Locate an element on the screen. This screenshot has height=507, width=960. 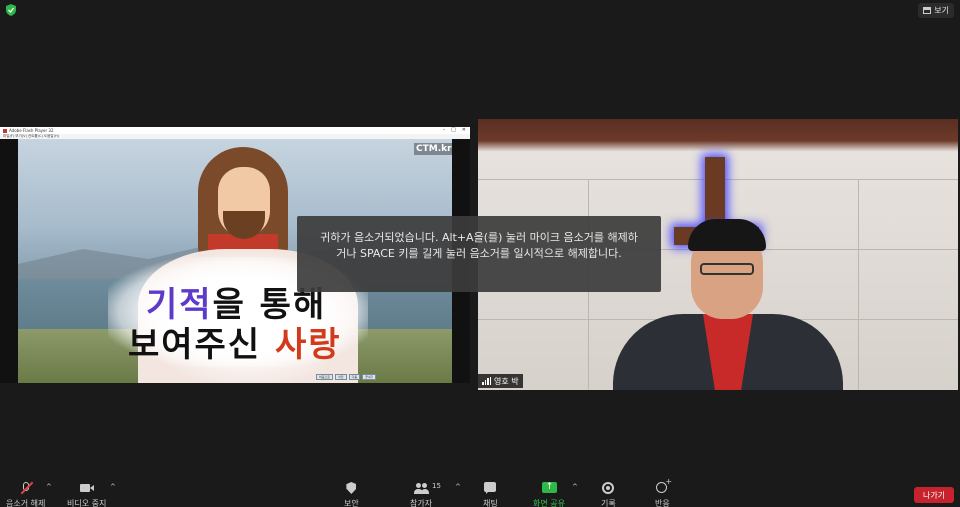
view-label: 보기 is located at coordinates (941, 10).